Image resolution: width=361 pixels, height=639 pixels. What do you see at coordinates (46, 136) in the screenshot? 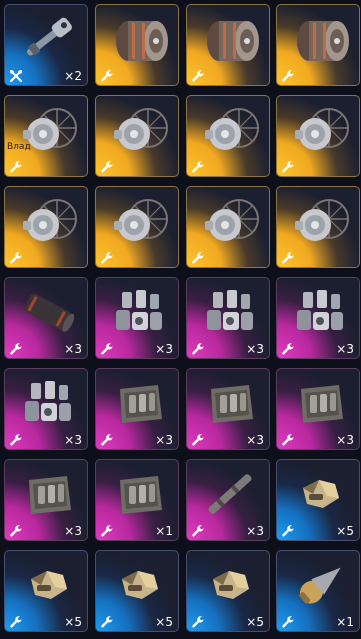
I see `inventory-slot: Влад` at bounding box center [46, 136].